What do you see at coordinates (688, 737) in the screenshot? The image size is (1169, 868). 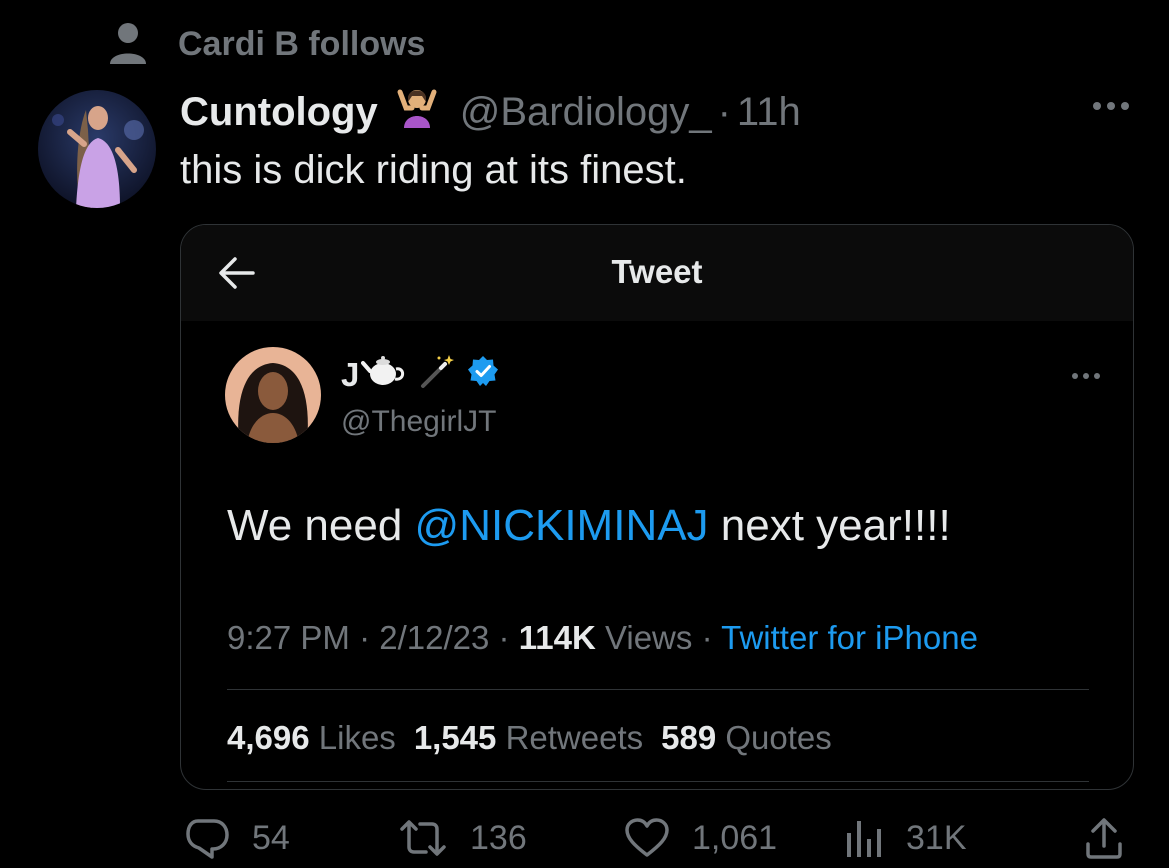 I see `quotes-count: 589` at bounding box center [688, 737].